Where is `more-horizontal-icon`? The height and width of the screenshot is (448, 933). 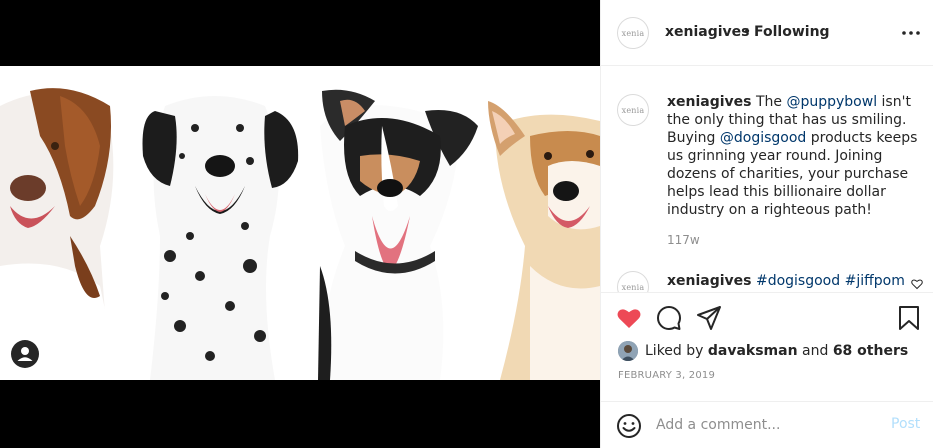
more-horizontal-icon is located at coordinates (911, 33).